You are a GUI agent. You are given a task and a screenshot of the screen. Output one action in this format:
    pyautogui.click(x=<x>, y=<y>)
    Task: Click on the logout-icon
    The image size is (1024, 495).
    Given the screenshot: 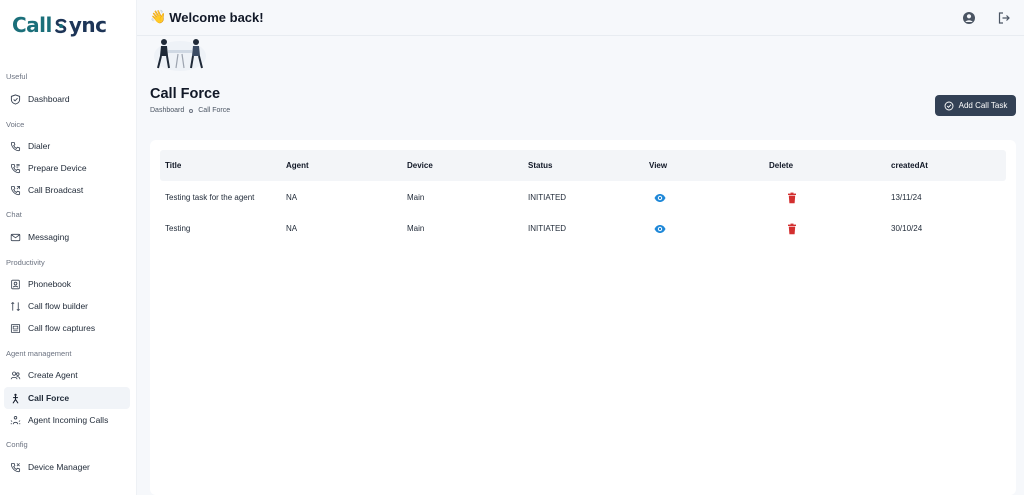 What is the action you would take?
    pyautogui.click(x=1004, y=18)
    